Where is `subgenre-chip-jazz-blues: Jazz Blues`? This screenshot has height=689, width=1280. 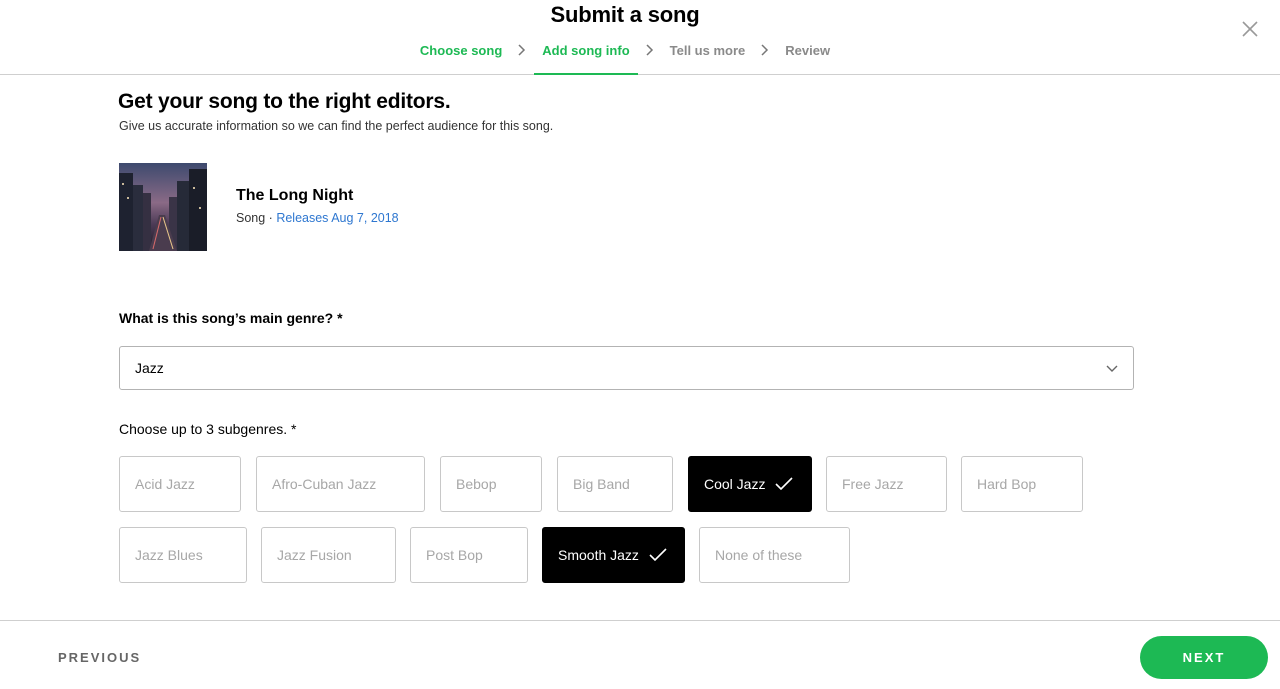
subgenre-chip-jazz-blues: Jazz Blues is located at coordinates (183, 555).